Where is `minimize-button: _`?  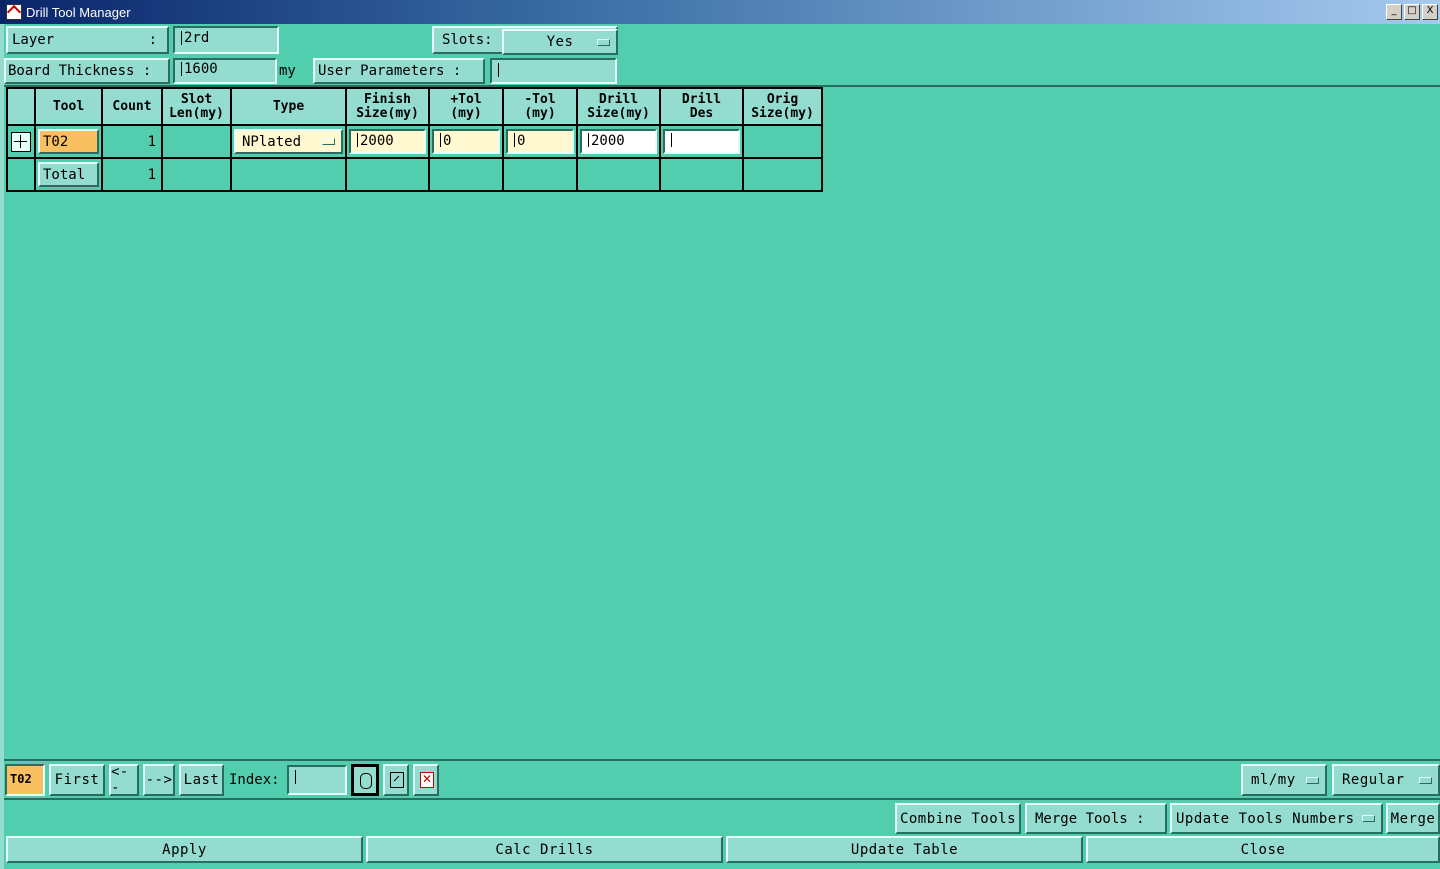 minimize-button: _ is located at coordinates (1394, 12).